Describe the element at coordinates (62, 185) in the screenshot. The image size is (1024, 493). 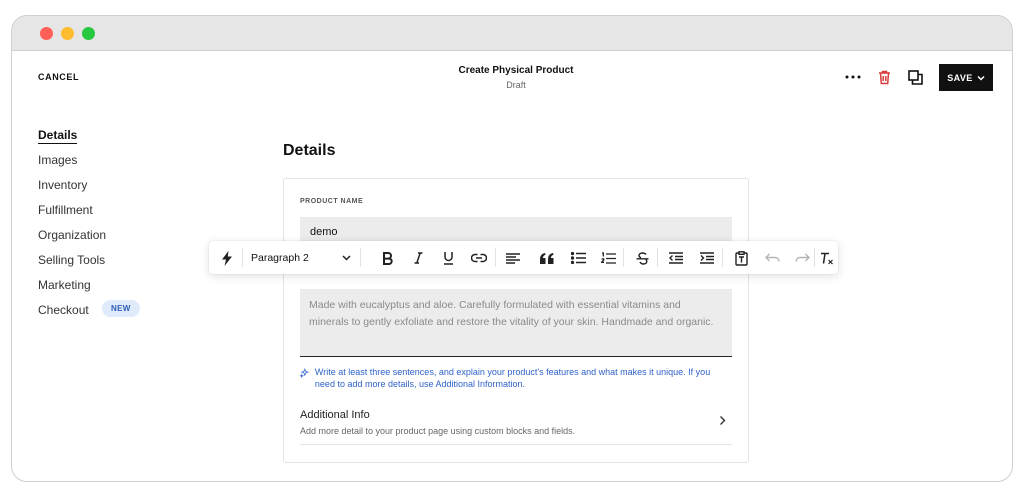
I see `sidebar-item-inventory: Inventory` at that location.